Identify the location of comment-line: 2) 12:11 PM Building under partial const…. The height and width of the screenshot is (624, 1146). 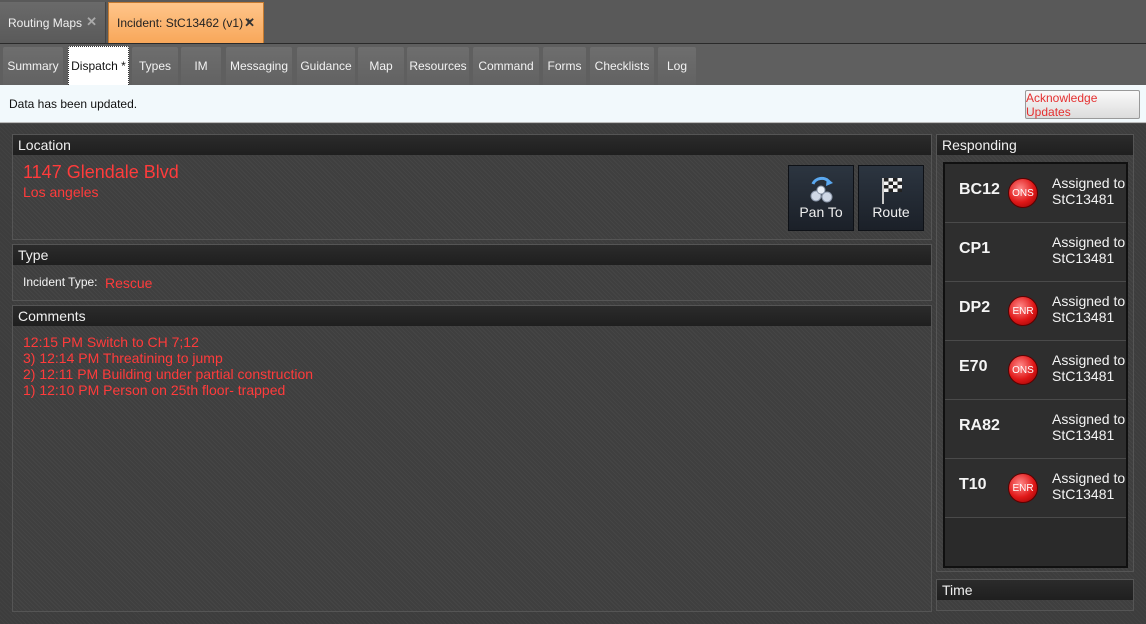
(168, 374).